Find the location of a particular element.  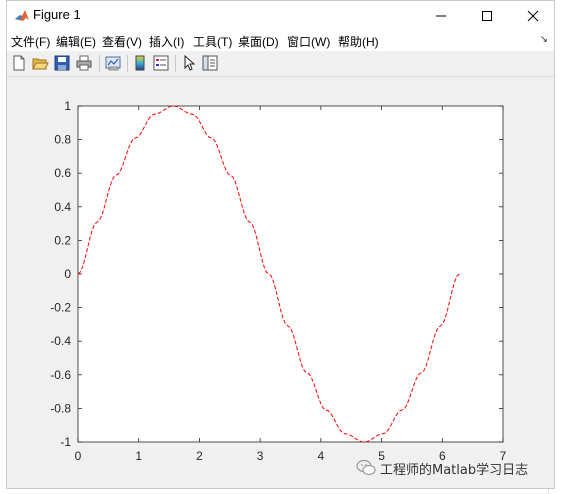

watermark-text: 工程师的Matlab学习日志 is located at coordinates (454, 470).